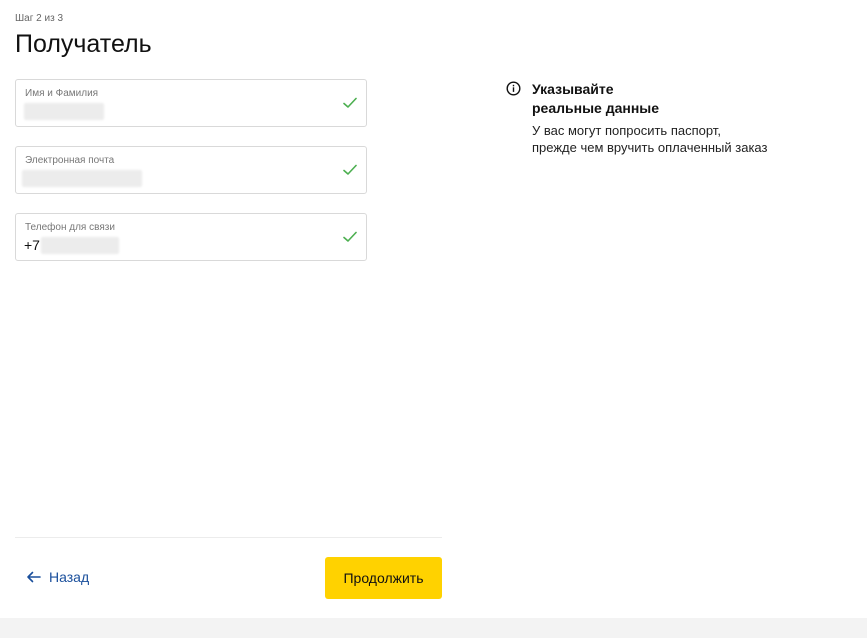 The width and height of the screenshot is (867, 638). What do you see at coordinates (70, 160) in the screenshot?
I see `email-field-label: Электронная почта` at bounding box center [70, 160].